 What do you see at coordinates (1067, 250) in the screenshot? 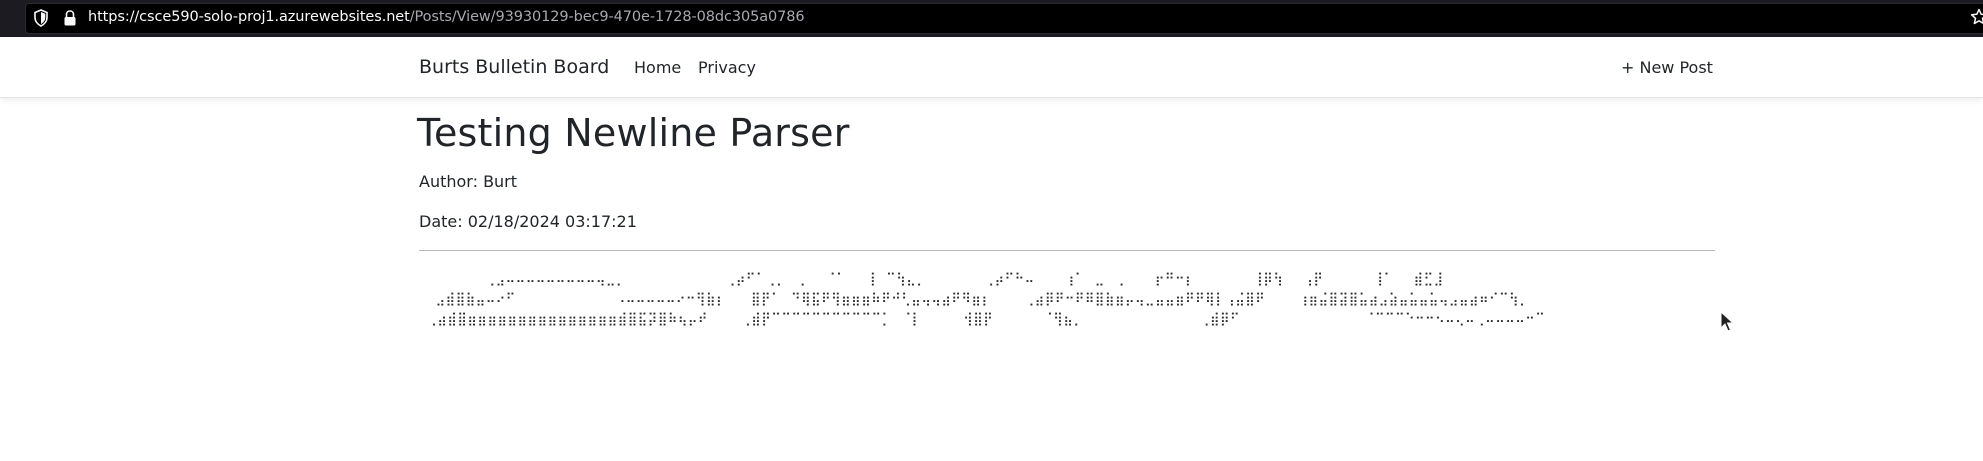
I see `divider` at bounding box center [1067, 250].